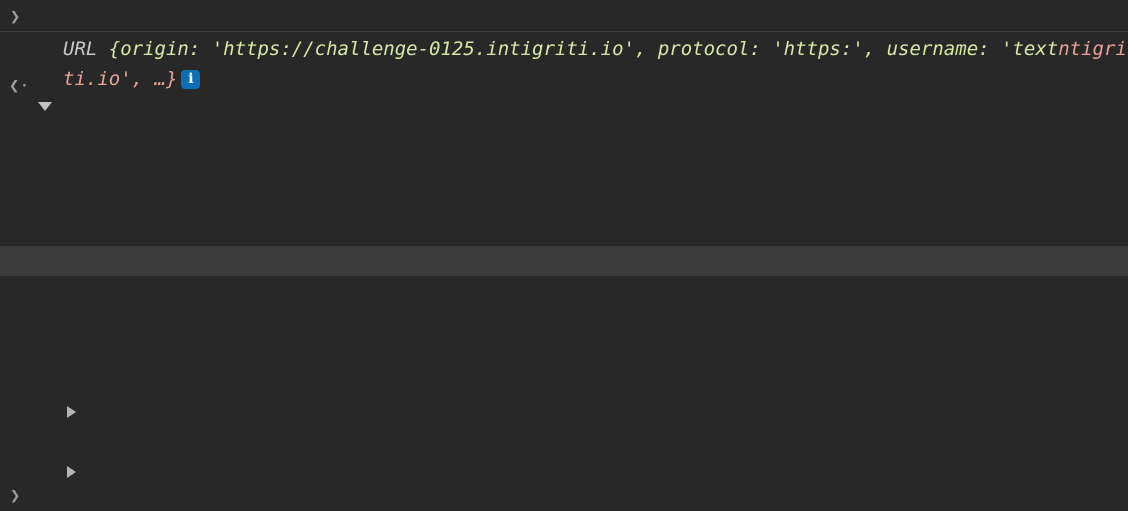 This screenshot has height=511, width=1128. I want to click on object-class-name: URL, so click(80, 49).